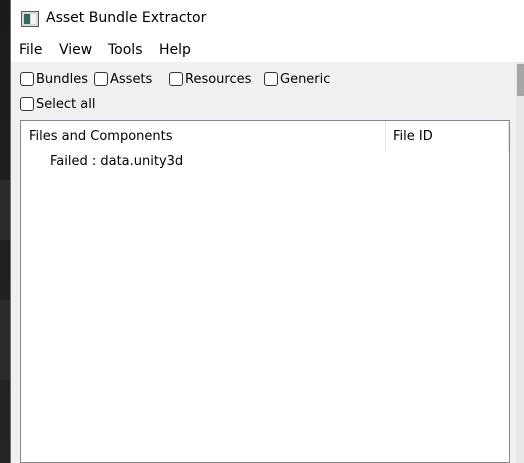 This screenshot has height=463, width=524. What do you see at coordinates (30, 19) in the screenshot?
I see `app-window-icon` at bounding box center [30, 19].